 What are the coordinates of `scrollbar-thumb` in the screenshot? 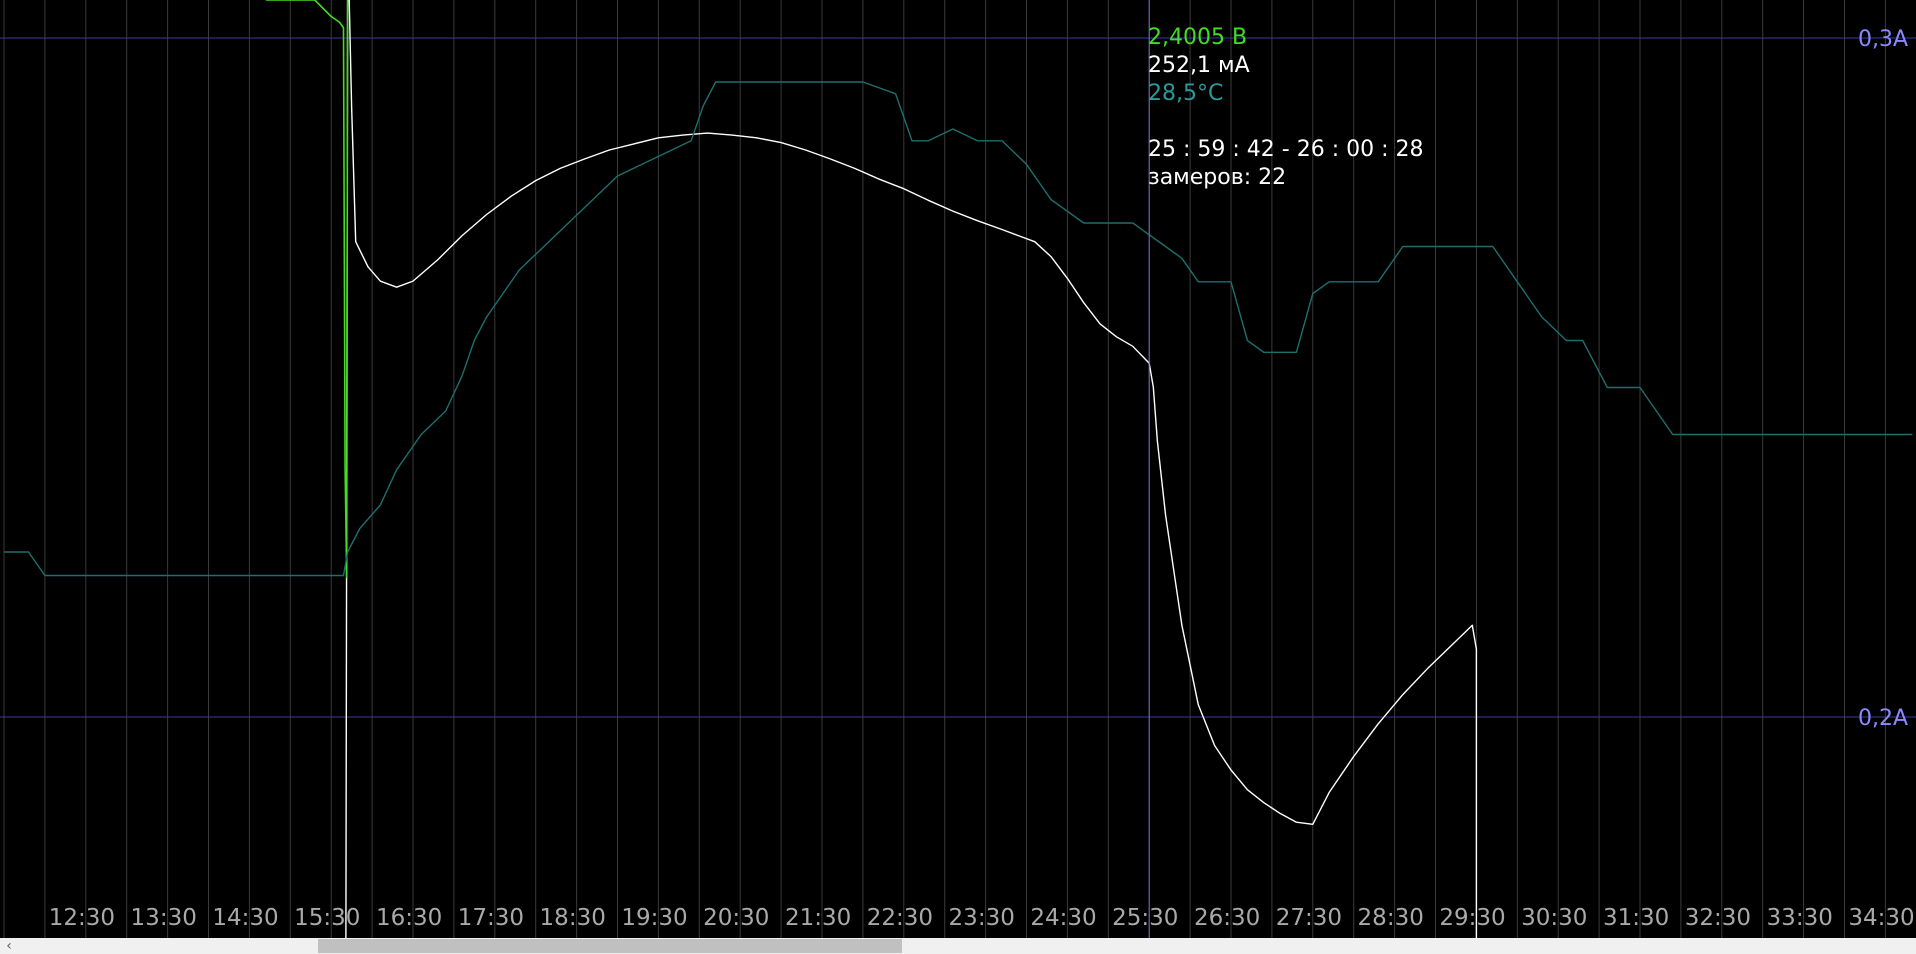 It's located at (610, 946).